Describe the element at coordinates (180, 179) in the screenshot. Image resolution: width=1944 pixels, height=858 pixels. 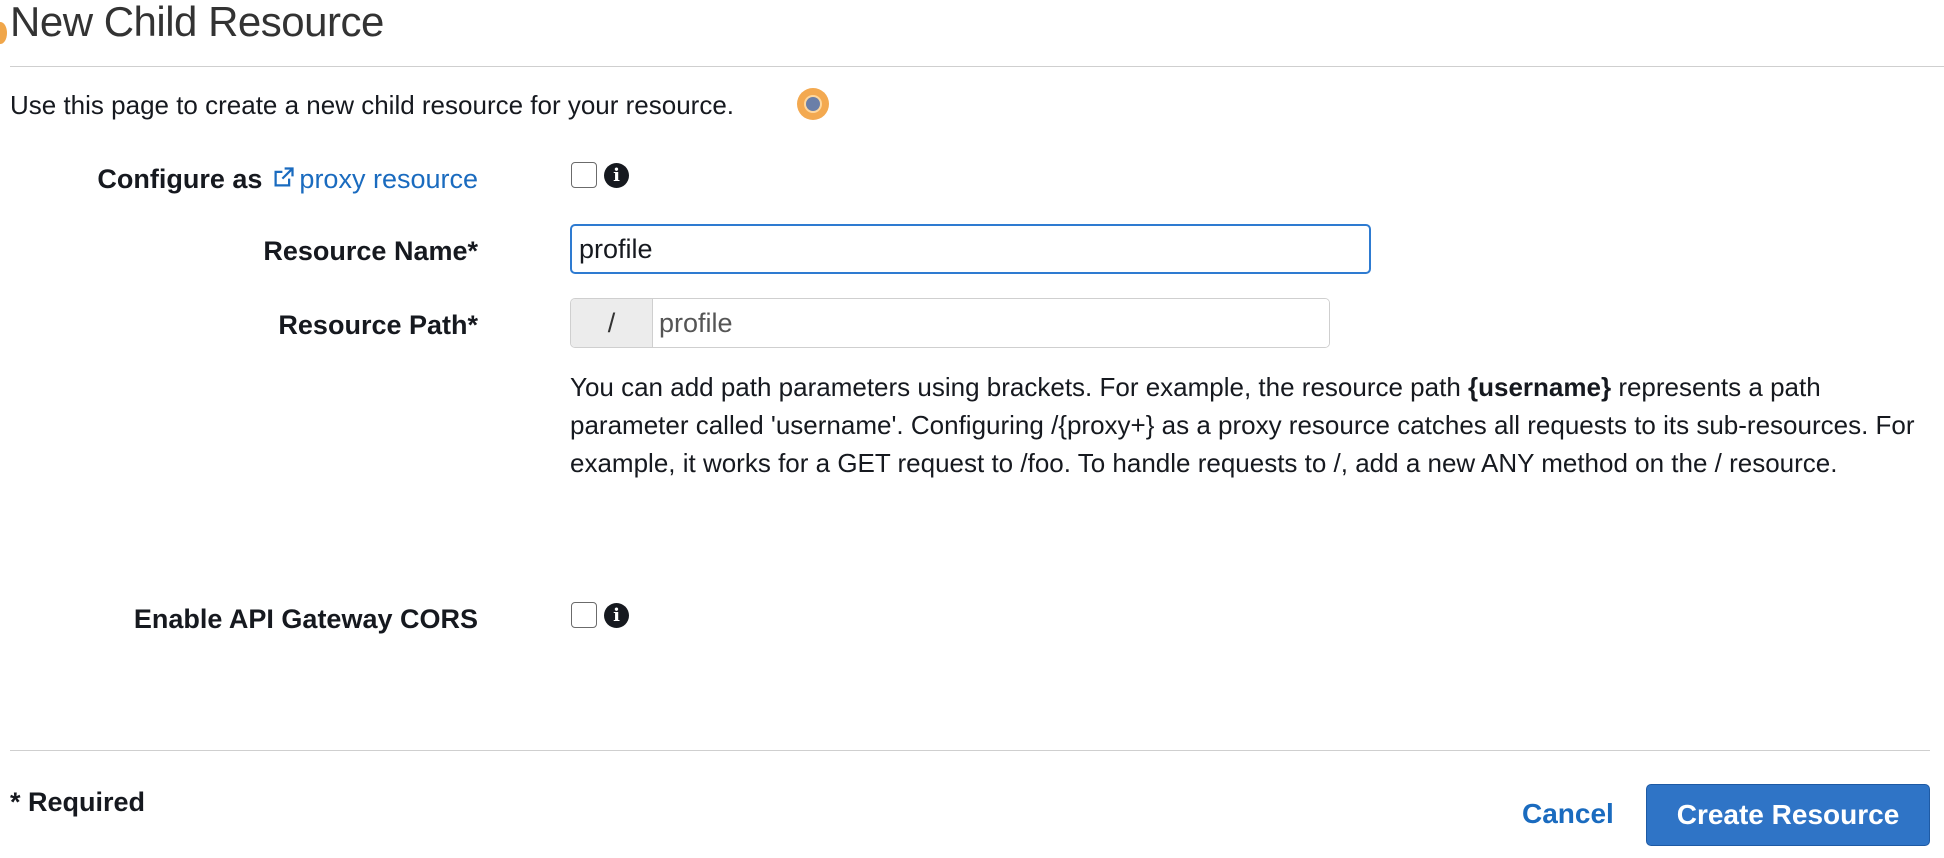
I see `proxy-label-text: Configure as` at that location.